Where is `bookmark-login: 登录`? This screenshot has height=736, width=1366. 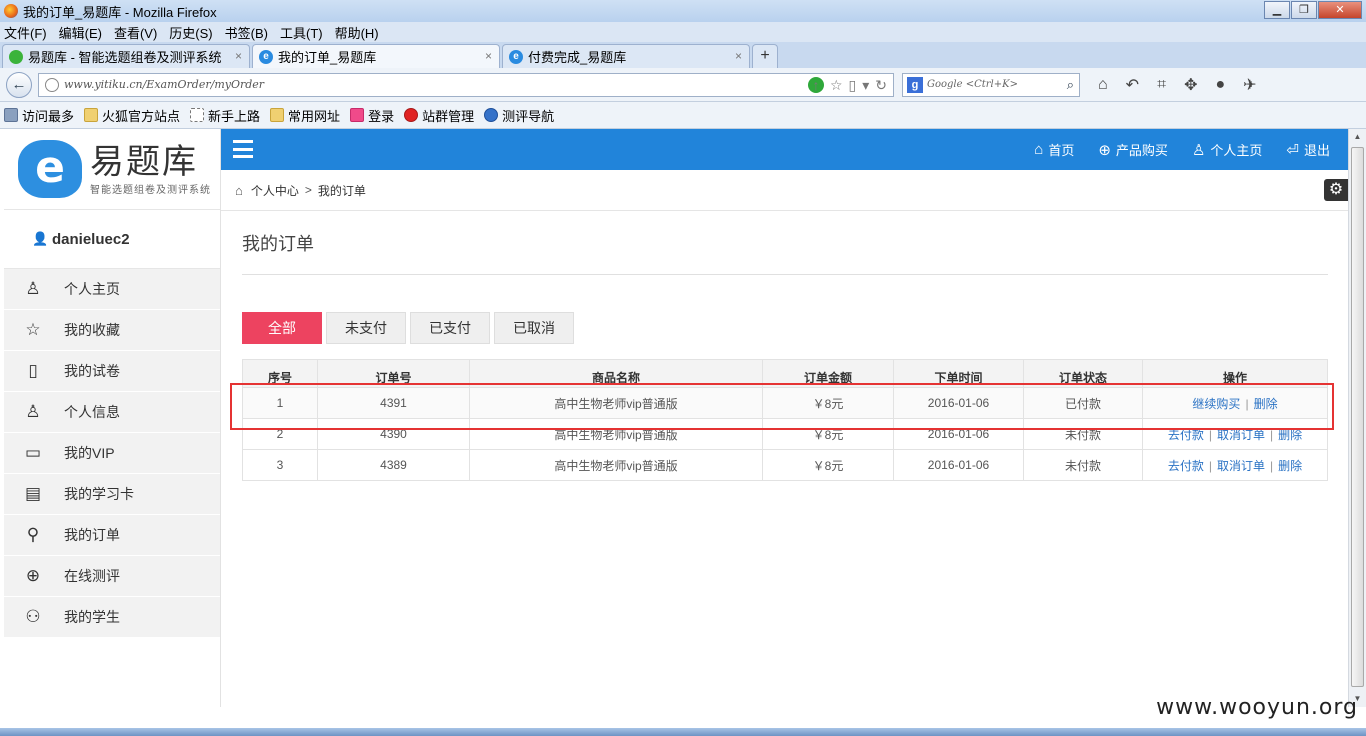 bookmark-login: 登录 is located at coordinates (372, 115).